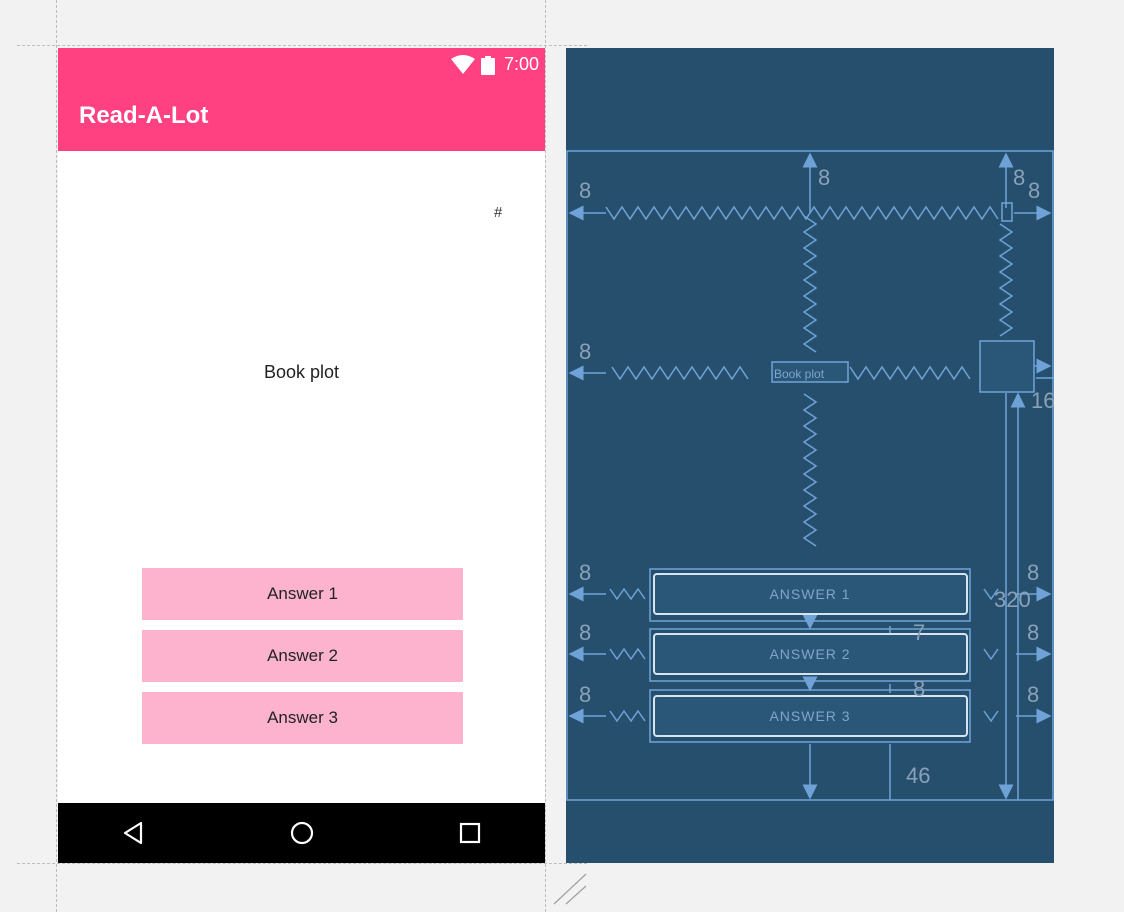 The width and height of the screenshot is (1124, 912). Describe the element at coordinates (910, 373) in the screenshot. I see `spring-book-right` at that location.